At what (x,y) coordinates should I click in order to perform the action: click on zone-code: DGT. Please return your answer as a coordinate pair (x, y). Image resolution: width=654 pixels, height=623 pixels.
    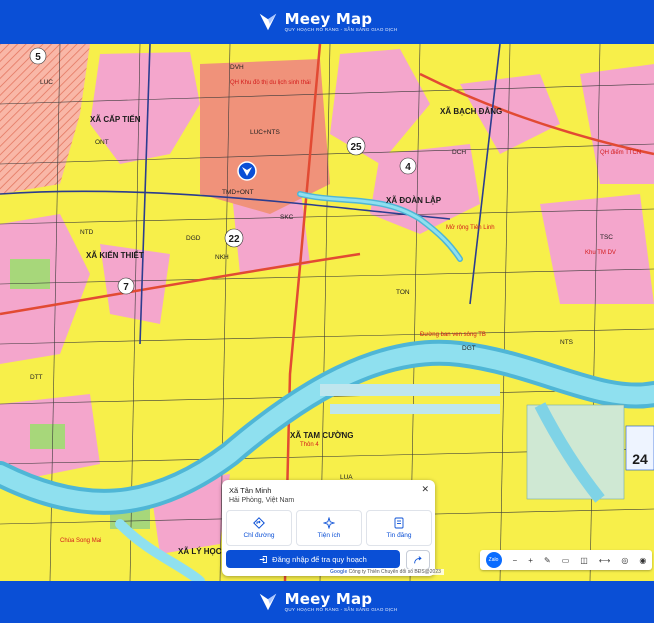
    Looking at the image, I should click on (469, 348).